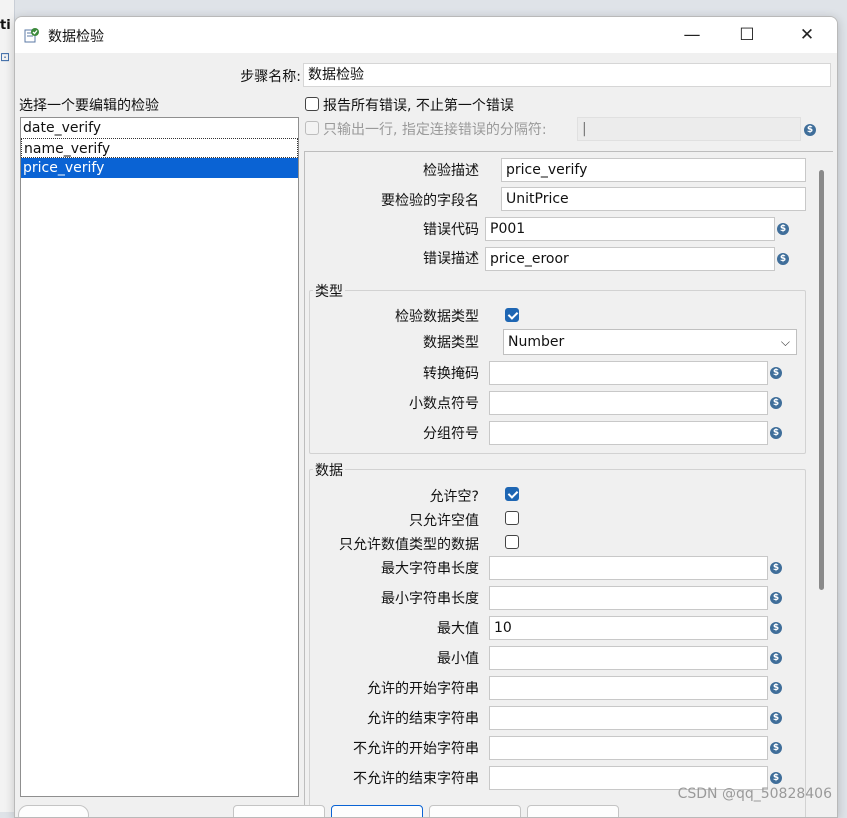 This screenshot has height=818, width=847. Describe the element at coordinates (512, 542) in the screenshot. I see `only-numeric-checkbox` at that location.